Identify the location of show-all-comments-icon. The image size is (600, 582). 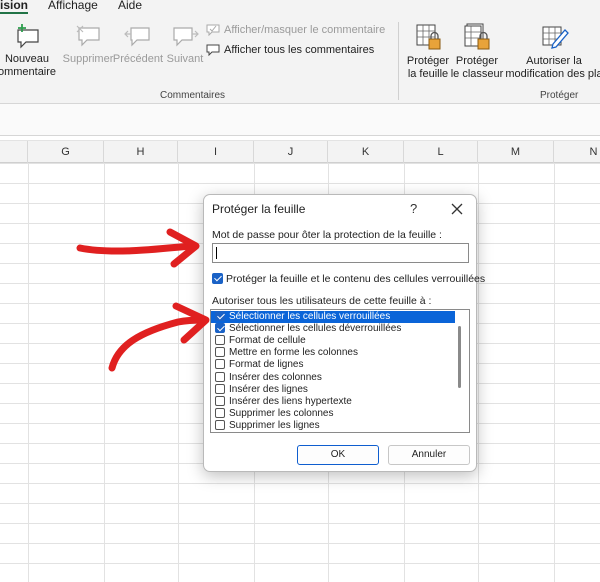
(213, 50).